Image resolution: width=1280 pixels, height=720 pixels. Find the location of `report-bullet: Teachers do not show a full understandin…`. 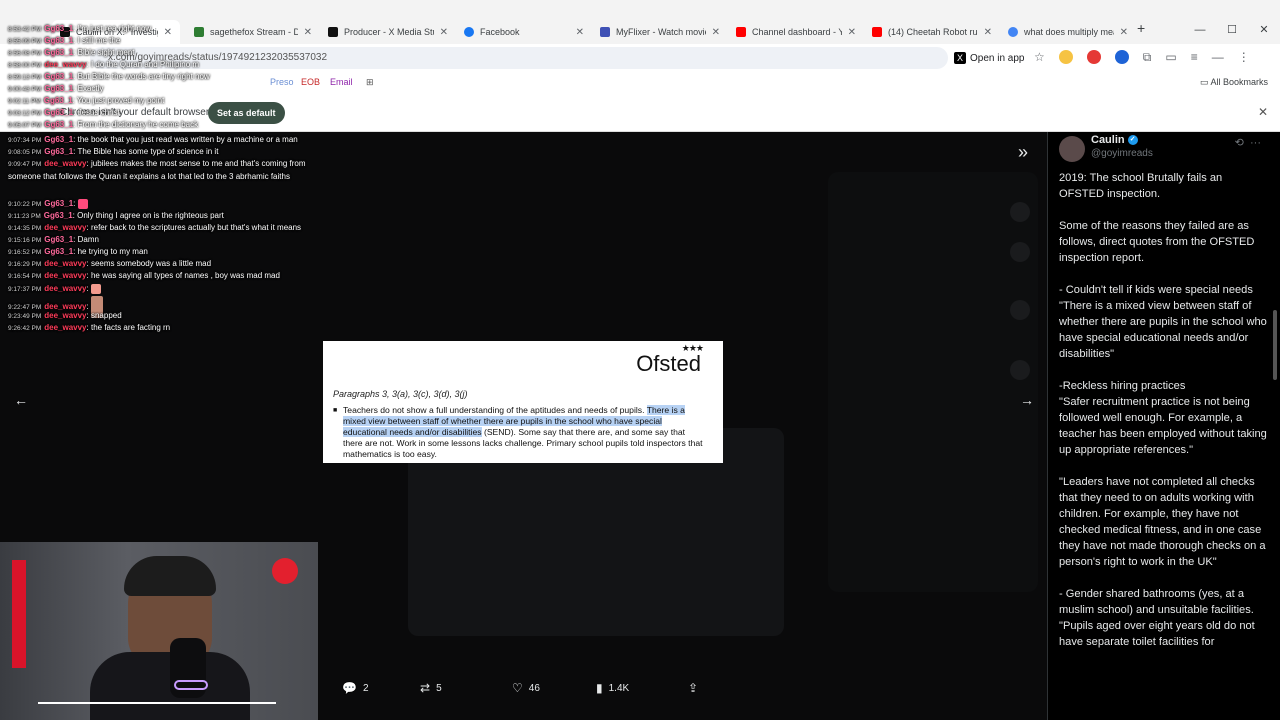

report-bullet: Teachers do not show a full understandin… is located at coordinates (519, 432).